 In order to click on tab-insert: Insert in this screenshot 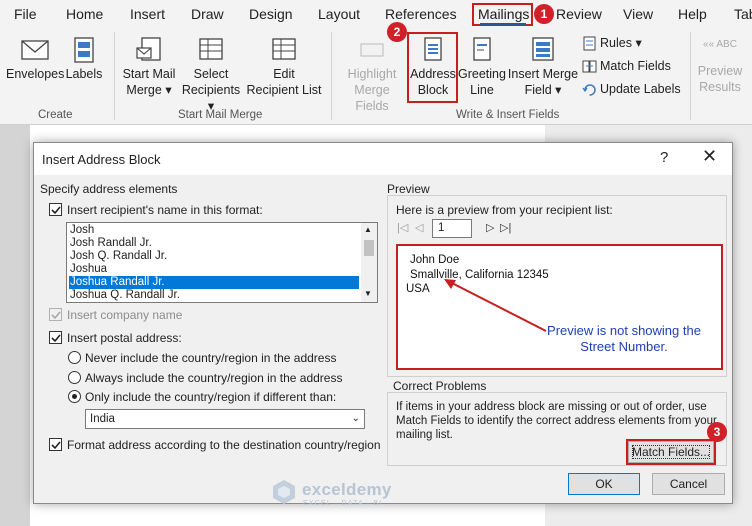, I will do `click(147, 14)`.